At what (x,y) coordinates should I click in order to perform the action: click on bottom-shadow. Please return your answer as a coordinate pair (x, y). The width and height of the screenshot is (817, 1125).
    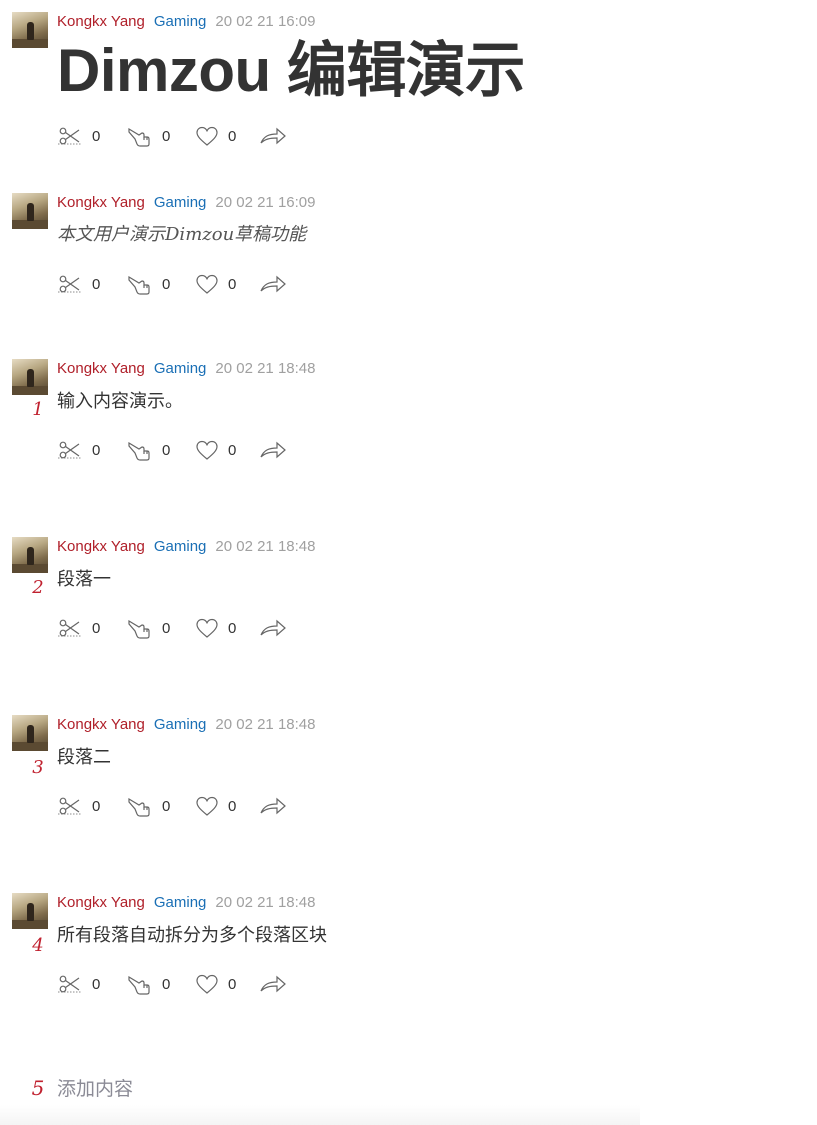
    Looking at the image, I should click on (320, 1115).